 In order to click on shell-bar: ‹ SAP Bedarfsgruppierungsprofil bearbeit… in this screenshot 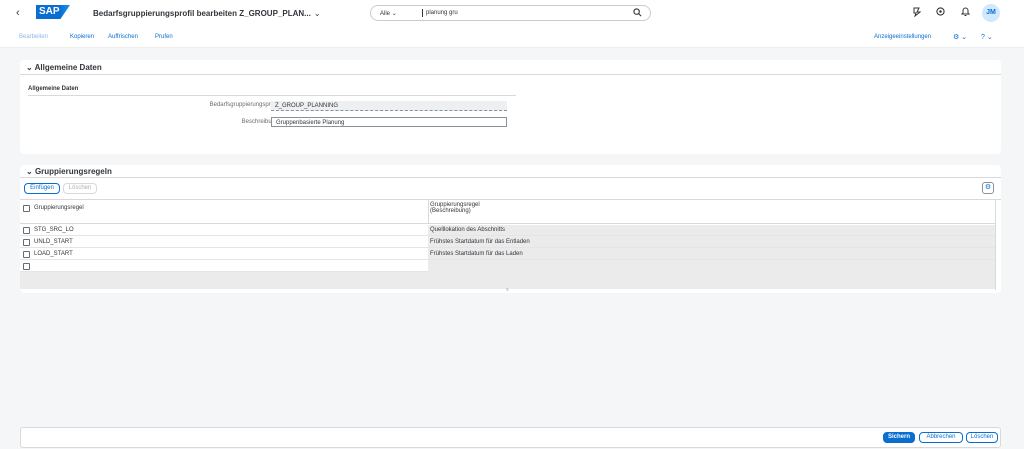, I will do `click(512, 13)`.